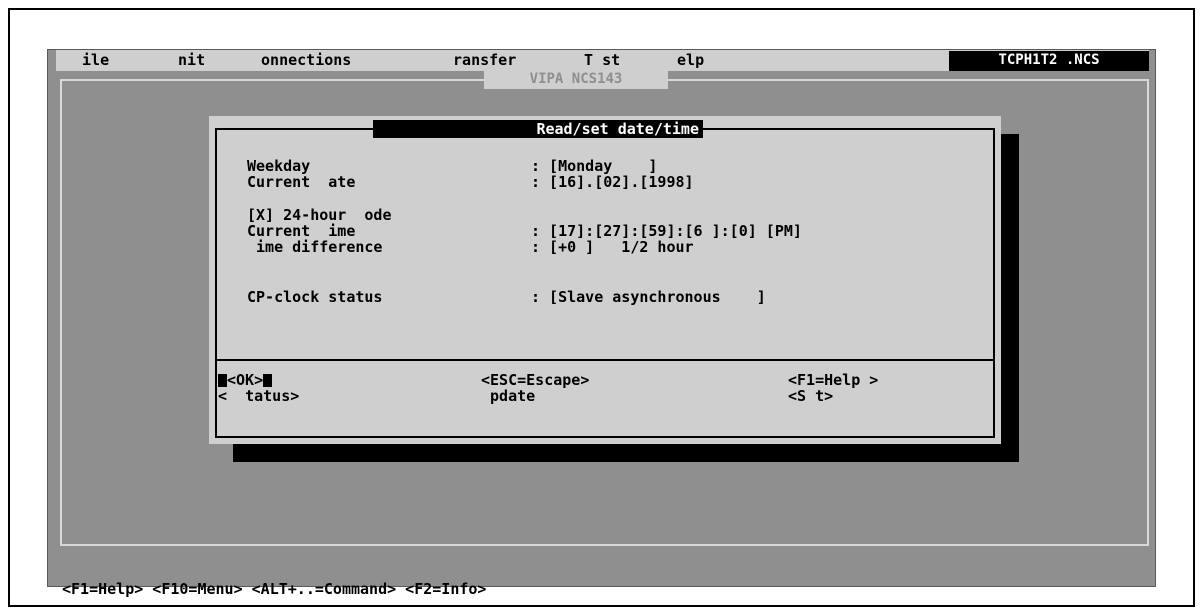 This screenshot has width=1203, height=615. Describe the element at coordinates (1049, 61) in the screenshot. I see `filename-label: TCPH1T2 .NCS` at that location.